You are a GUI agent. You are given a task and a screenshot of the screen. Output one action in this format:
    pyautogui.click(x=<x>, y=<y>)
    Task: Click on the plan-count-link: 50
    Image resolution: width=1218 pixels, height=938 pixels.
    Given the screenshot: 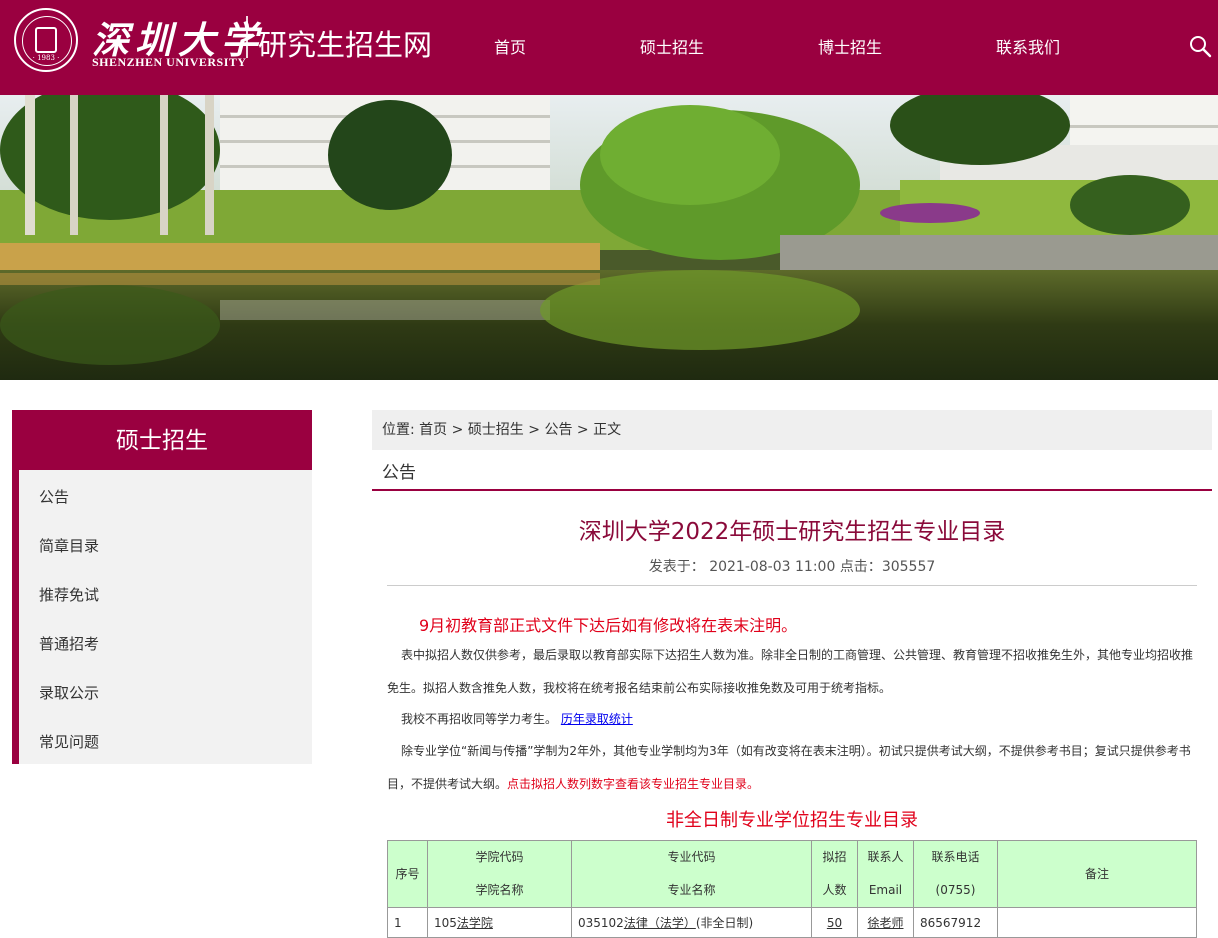 What is the action you would take?
    pyautogui.click(x=834, y=923)
    